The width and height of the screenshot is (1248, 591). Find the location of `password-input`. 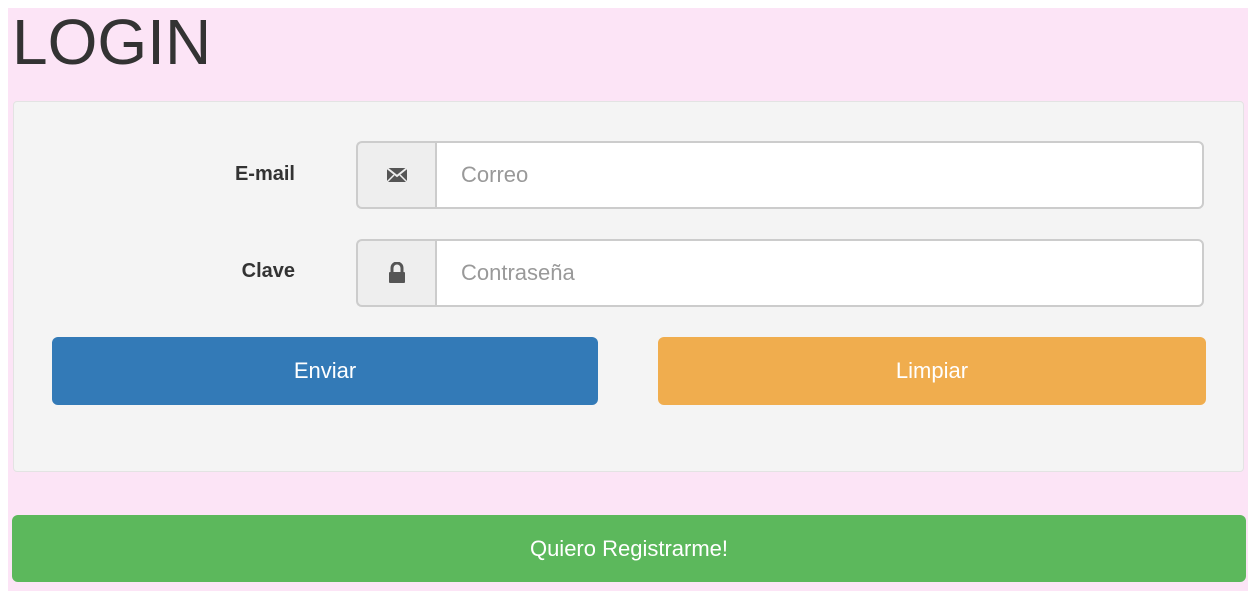

password-input is located at coordinates (819, 273).